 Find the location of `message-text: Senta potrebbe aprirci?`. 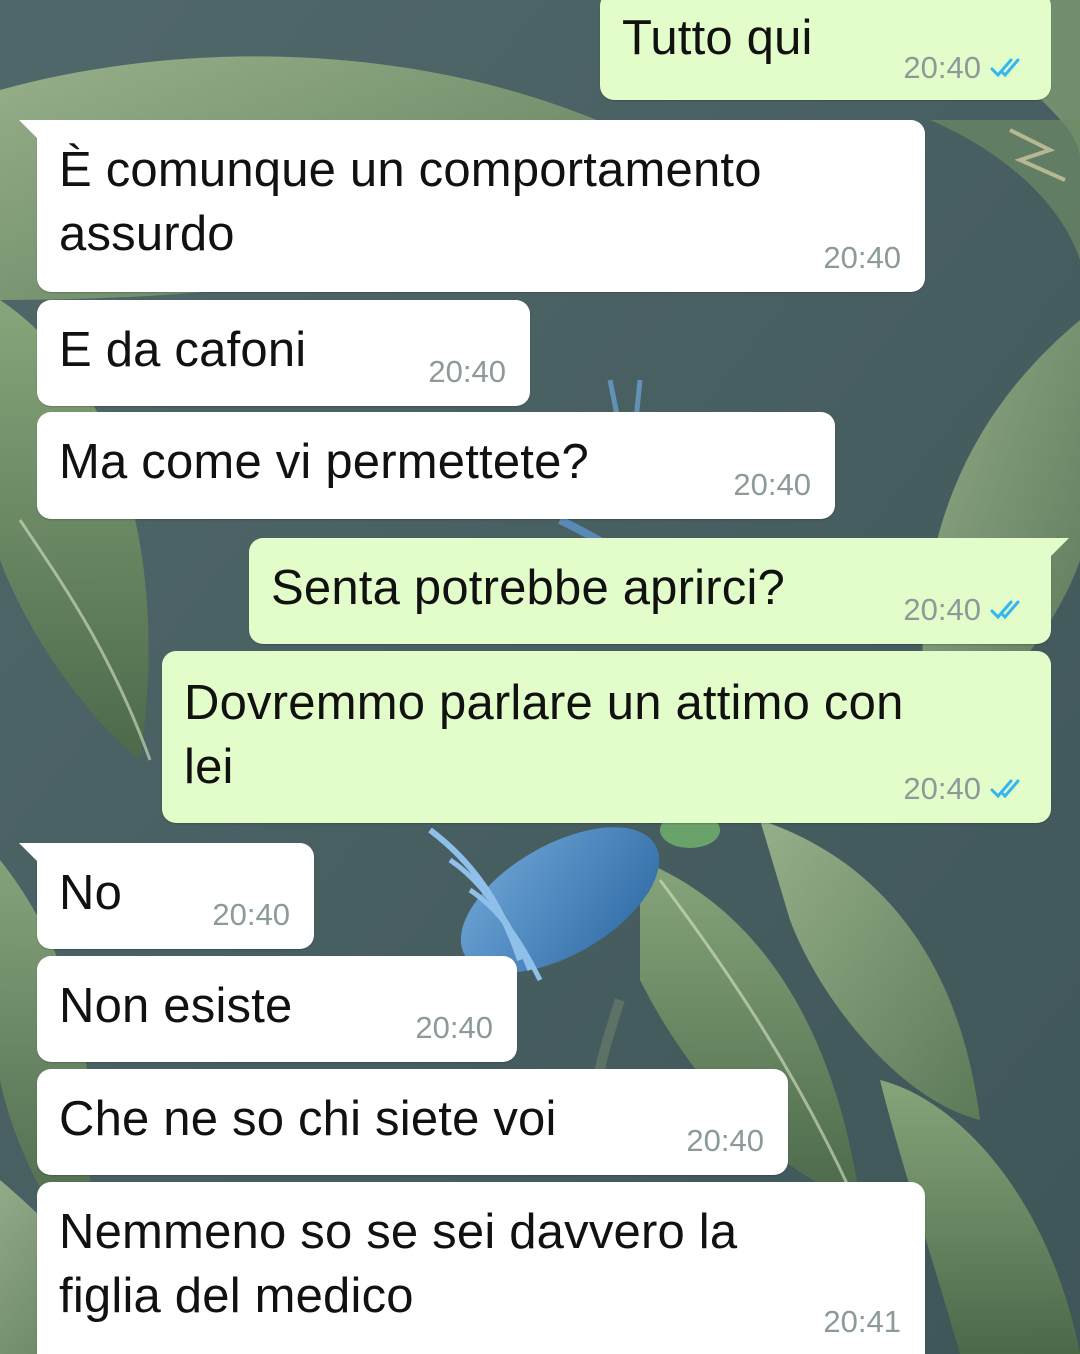

message-text: Senta potrebbe aprirci? is located at coordinates (528, 588).